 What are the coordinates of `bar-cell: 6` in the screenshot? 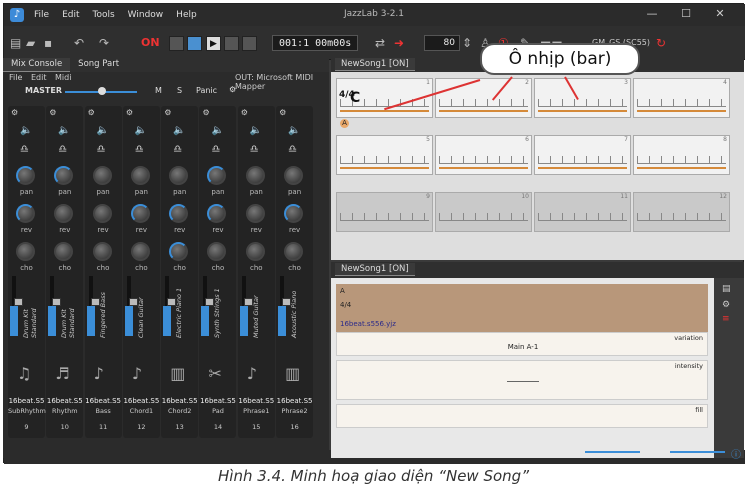 It's located at (483, 155).